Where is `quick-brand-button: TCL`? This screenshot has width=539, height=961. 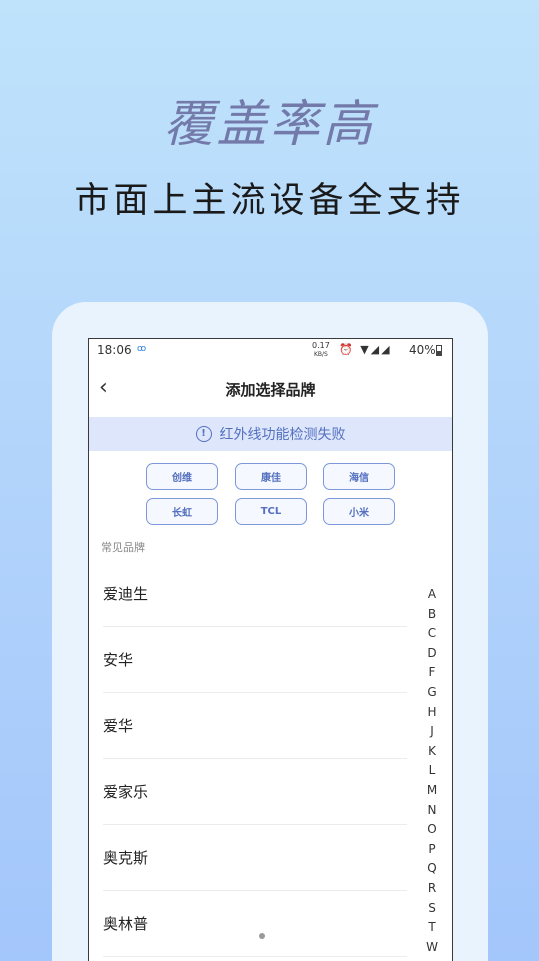
quick-brand-button: TCL is located at coordinates (271, 511).